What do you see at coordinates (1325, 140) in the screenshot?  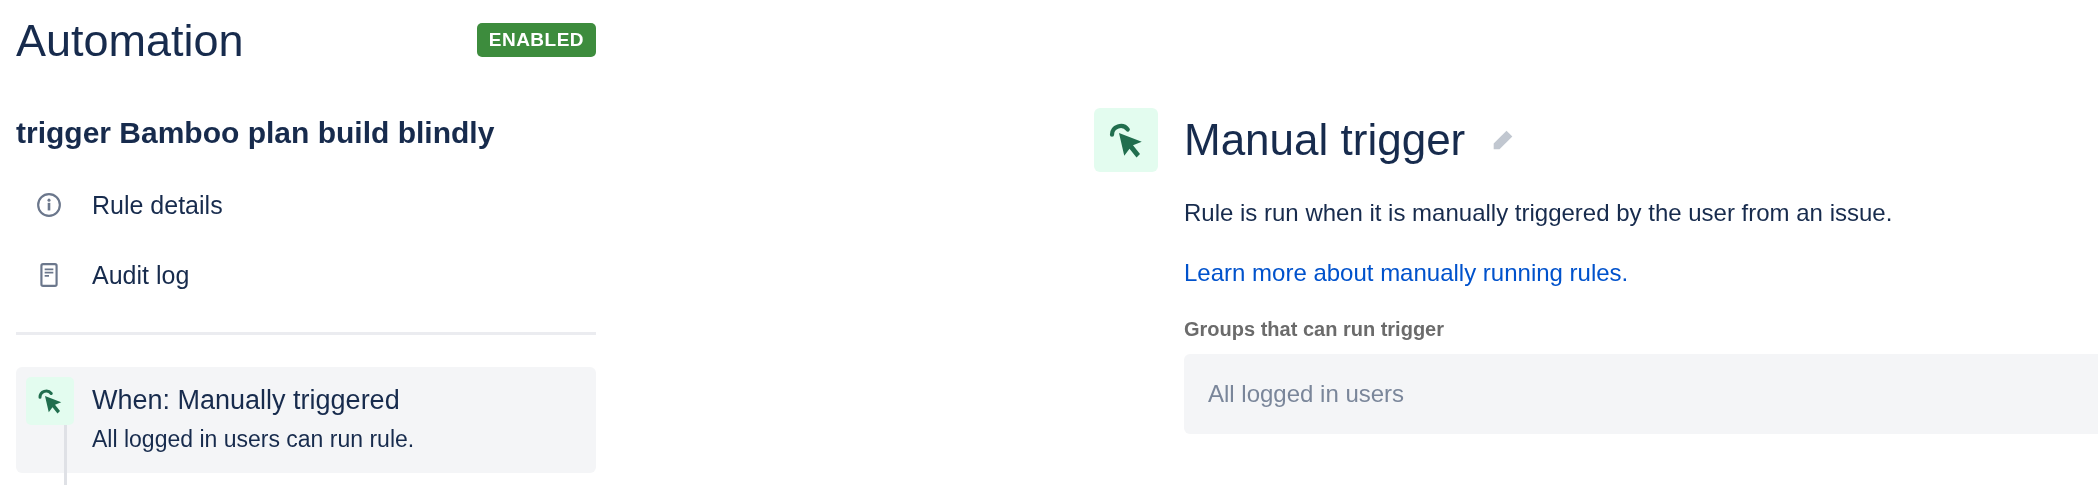 I see `trigger-title: Manual trigger` at bounding box center [1325, 140].